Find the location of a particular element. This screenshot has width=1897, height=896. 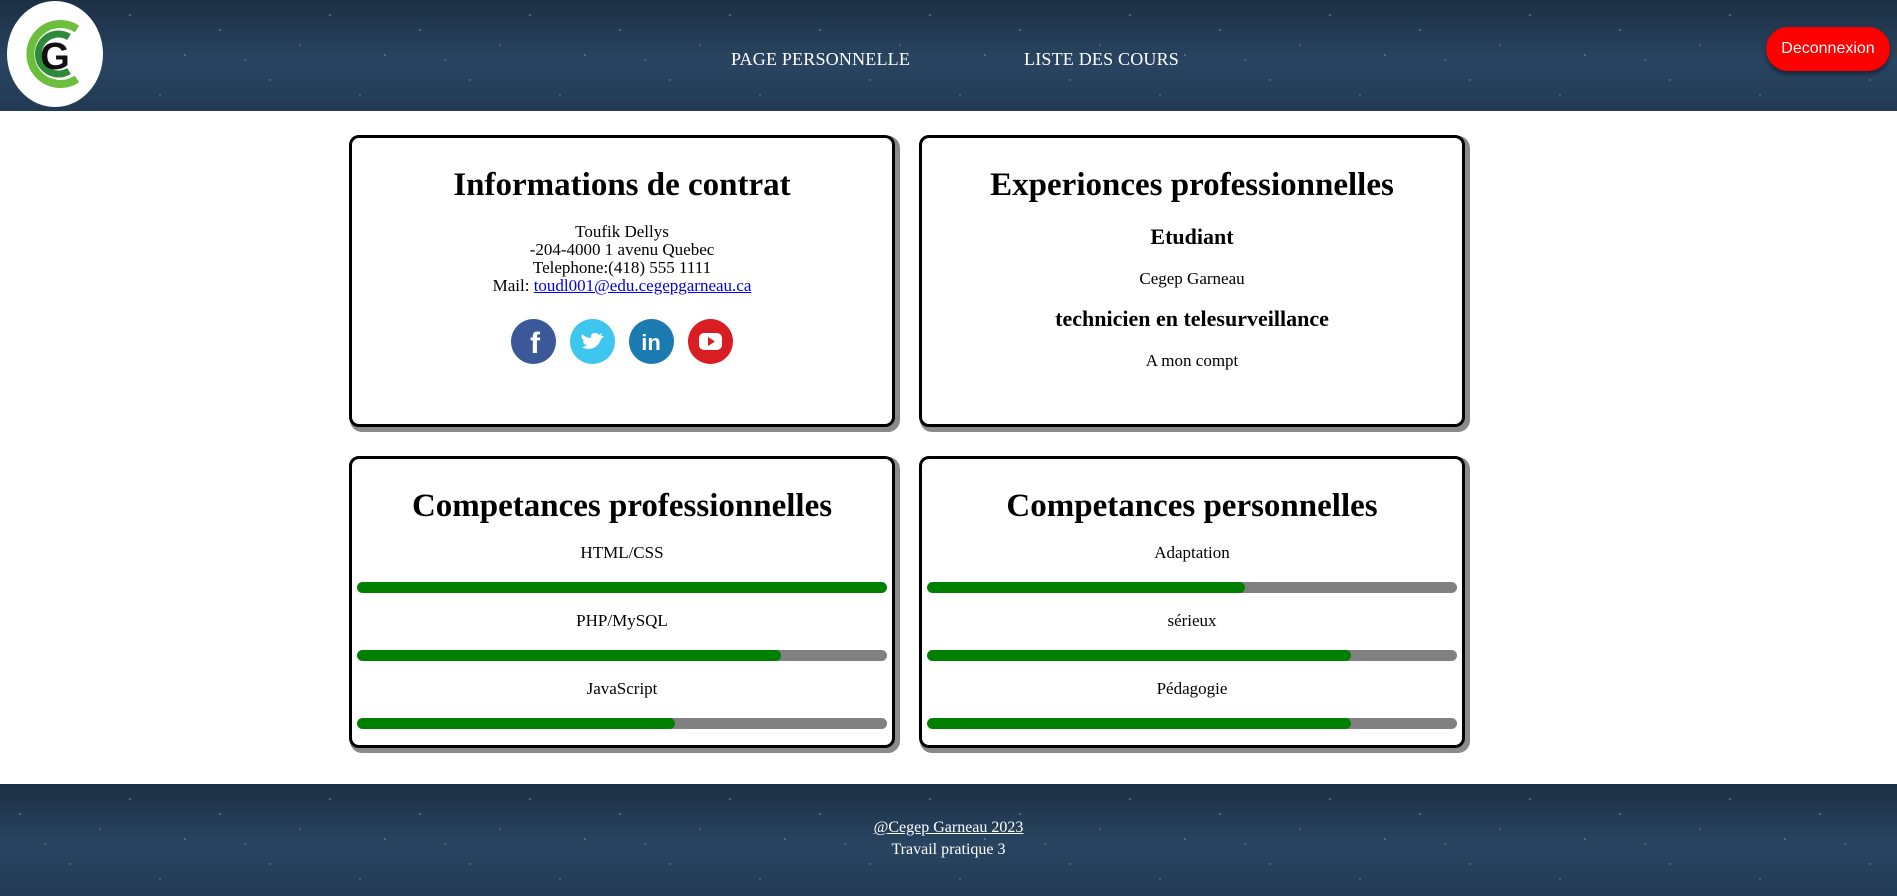

logout-button: Deconnexion is located at coordinates (1828, 49).